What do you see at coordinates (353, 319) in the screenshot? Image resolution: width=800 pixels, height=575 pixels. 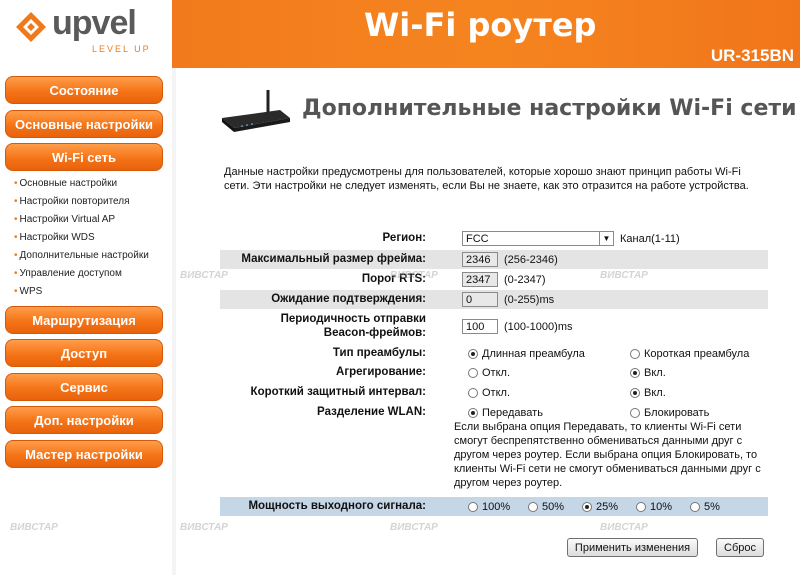 I see `beacon-label-line1: Периодичность отправки` at bounding box center [353, 319].